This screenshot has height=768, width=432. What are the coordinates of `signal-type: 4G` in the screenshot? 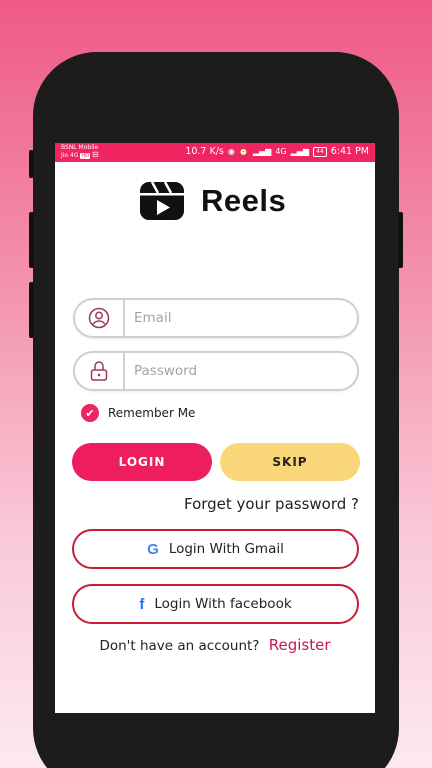 It's located at (281, 151).